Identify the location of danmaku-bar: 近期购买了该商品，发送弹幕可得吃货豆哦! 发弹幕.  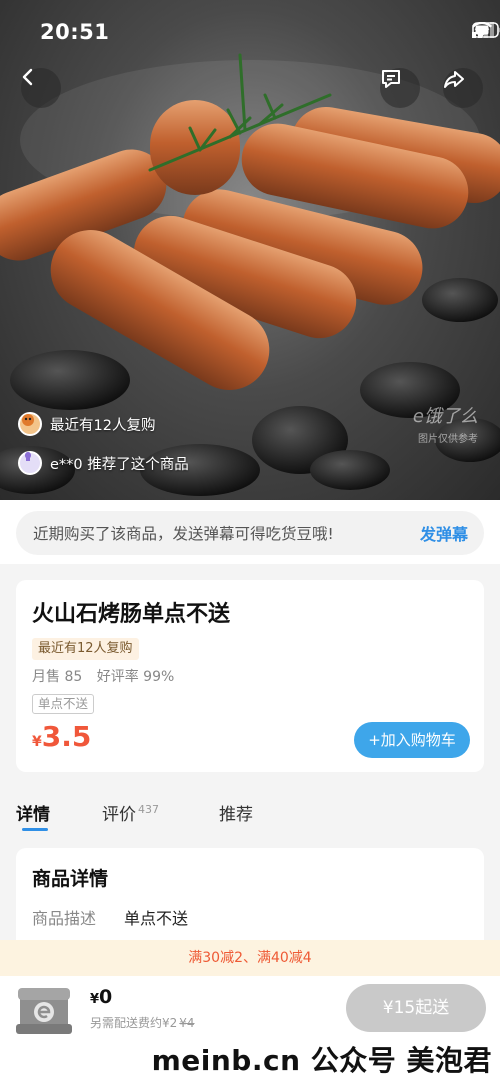
(250, 533).